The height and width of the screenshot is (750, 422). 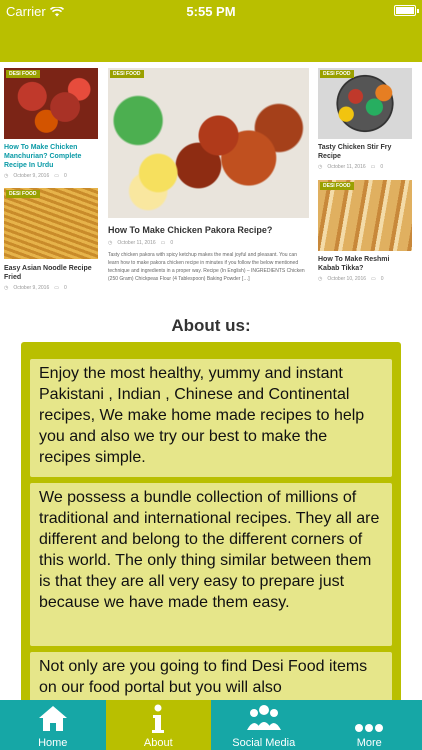 What do you see at coordinates (211, 325) in the screenshot?
I see `about-heading: About us:` at bounding box center [211, 325].